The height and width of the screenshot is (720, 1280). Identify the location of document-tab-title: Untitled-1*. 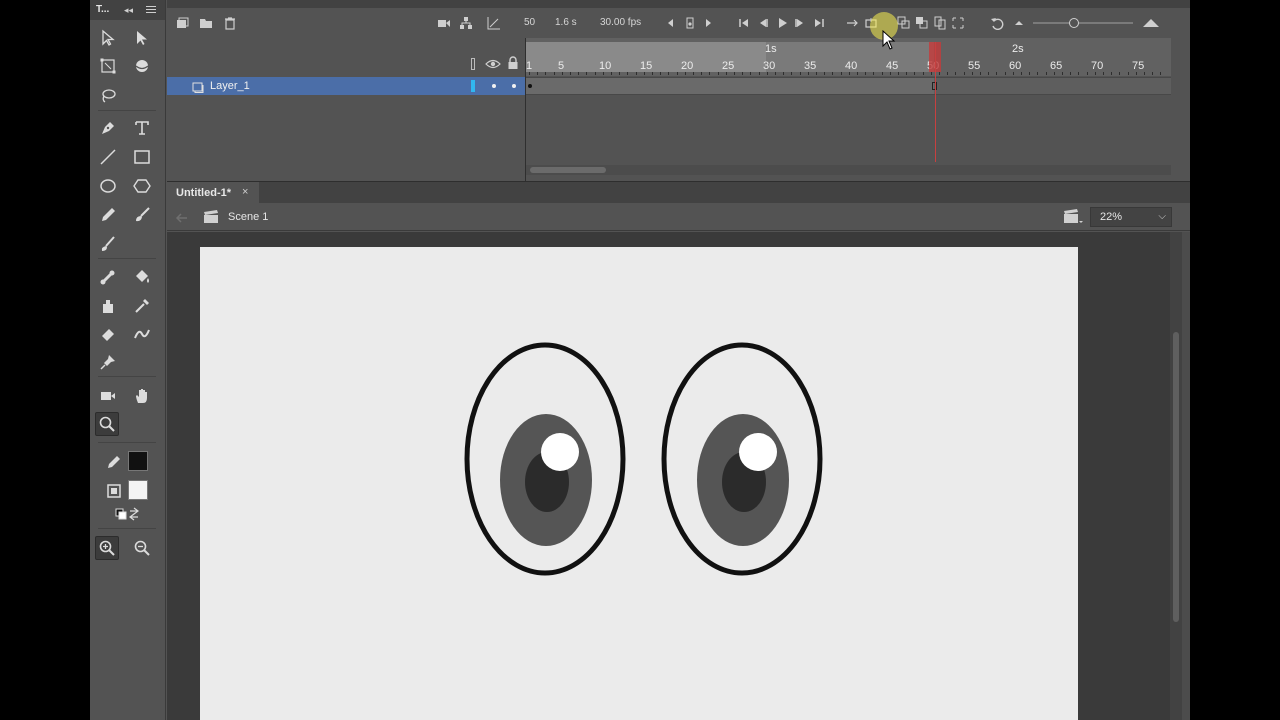
(203, 193).